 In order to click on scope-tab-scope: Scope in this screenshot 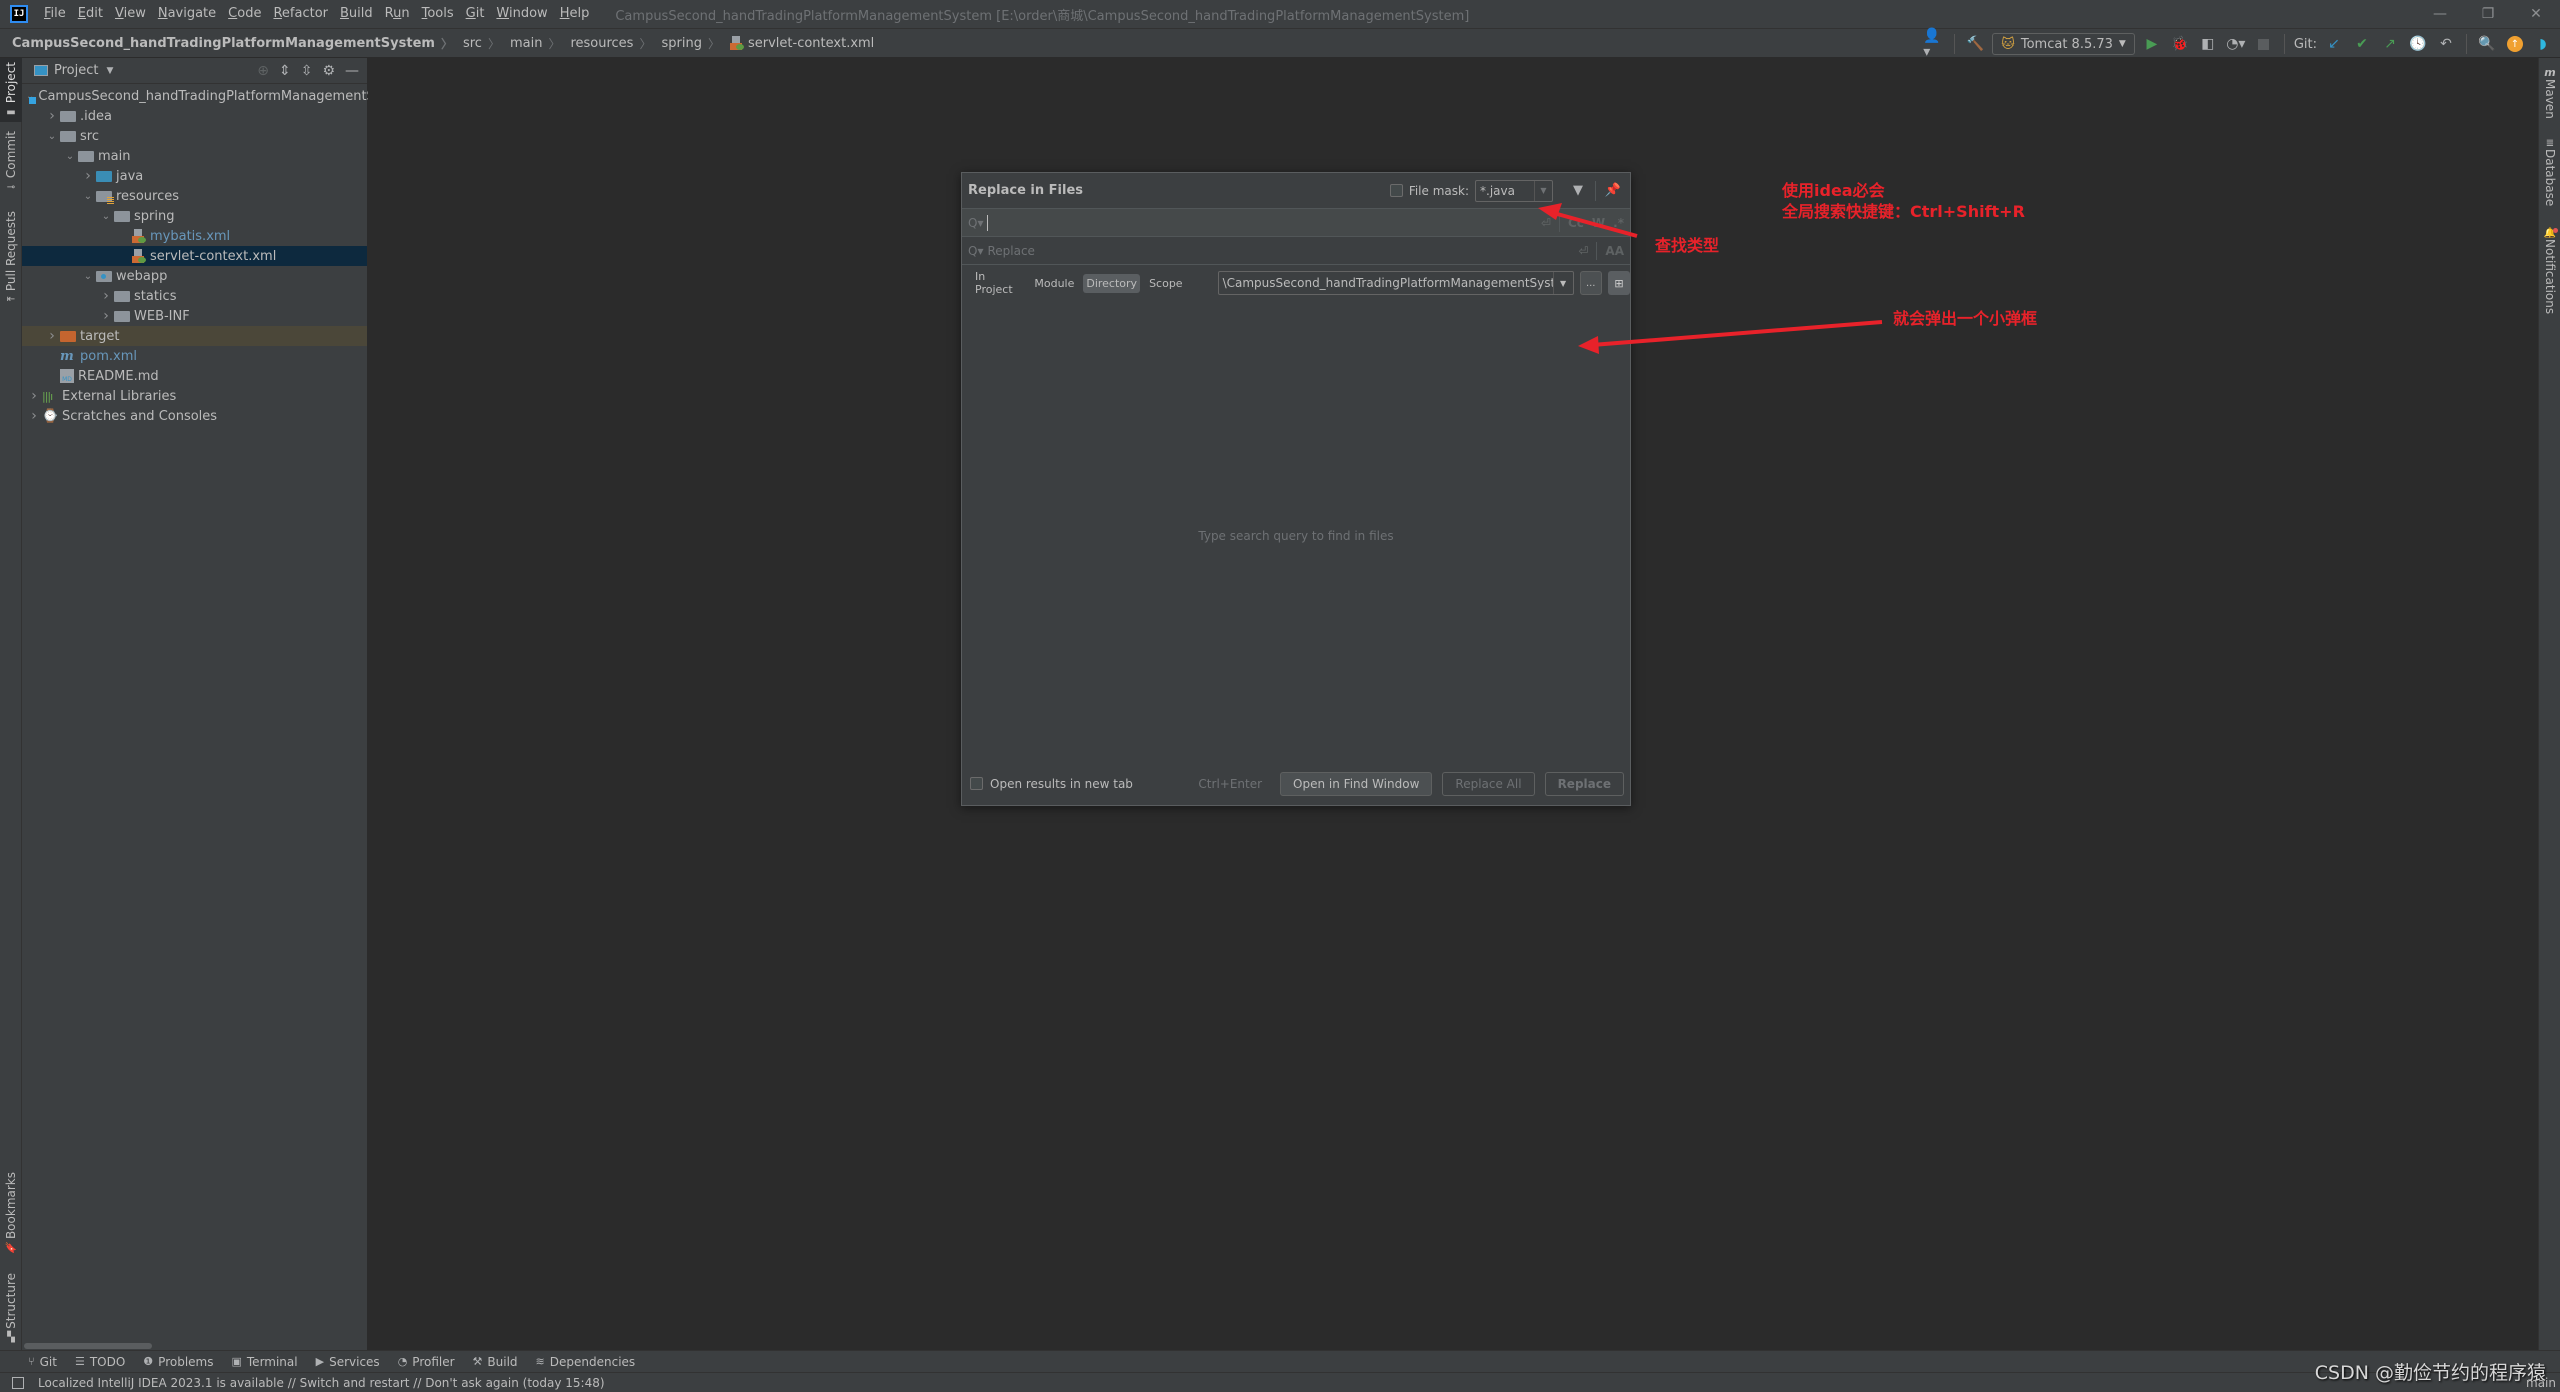, I will do `click(1166, 283)`.